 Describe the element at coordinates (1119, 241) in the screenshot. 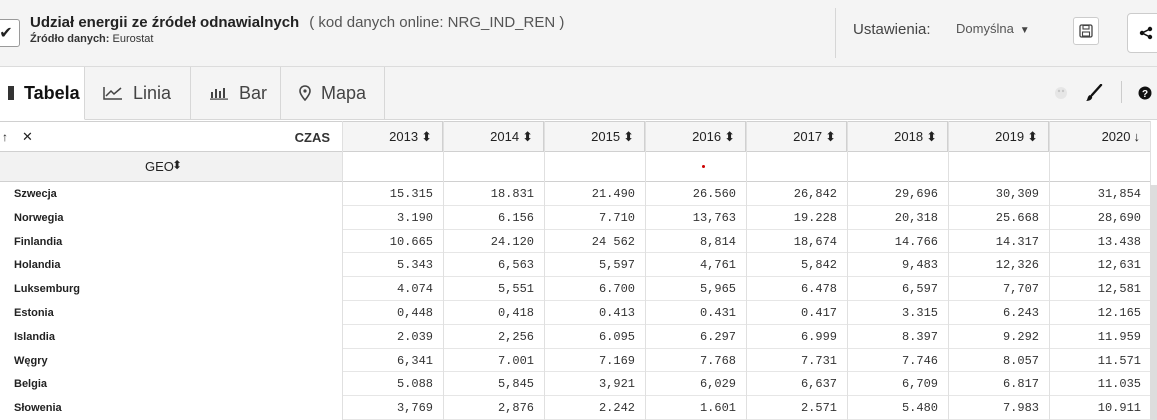

I see `table-cell: 13.438` at that location.